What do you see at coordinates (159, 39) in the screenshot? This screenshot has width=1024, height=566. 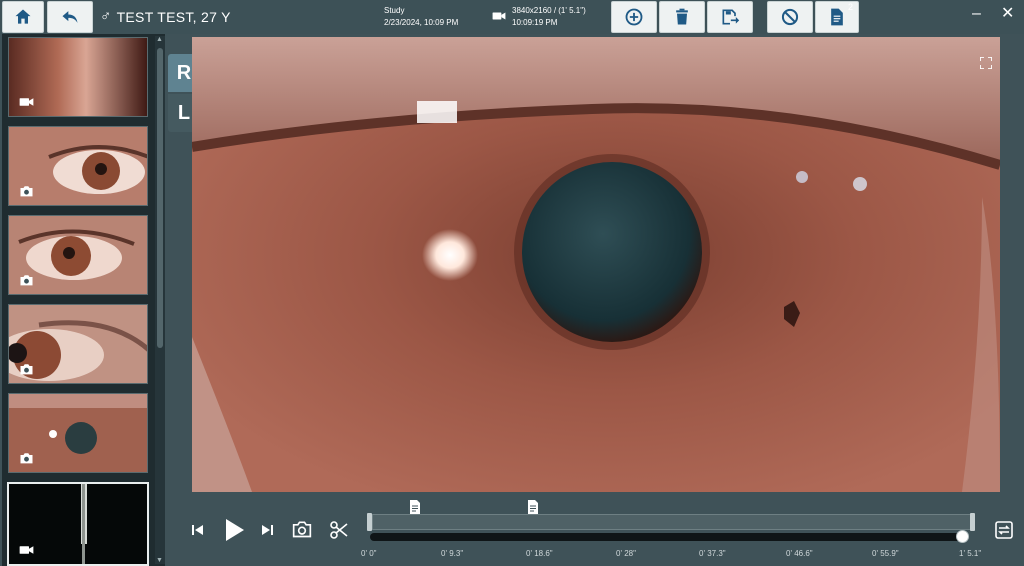 I see `scroll-up-icon: ▲` at bounding box center [159, 39].